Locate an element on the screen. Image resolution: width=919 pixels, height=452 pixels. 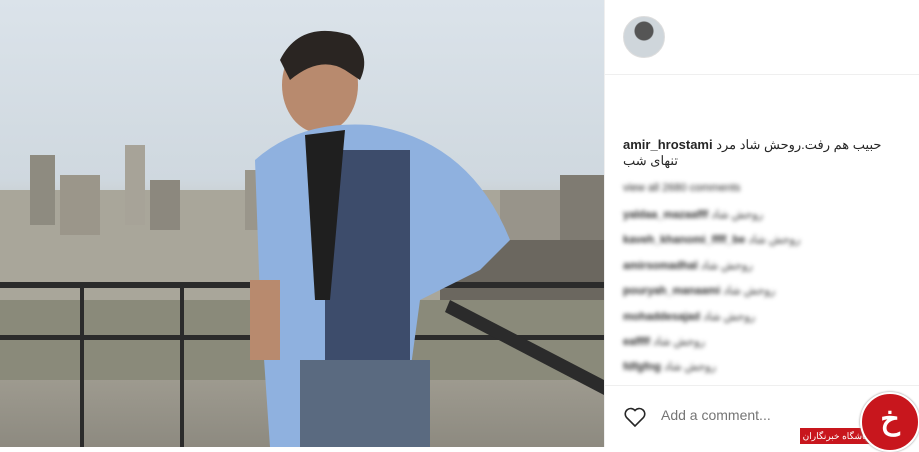
heart-icon is located at coordinates (635, 417).